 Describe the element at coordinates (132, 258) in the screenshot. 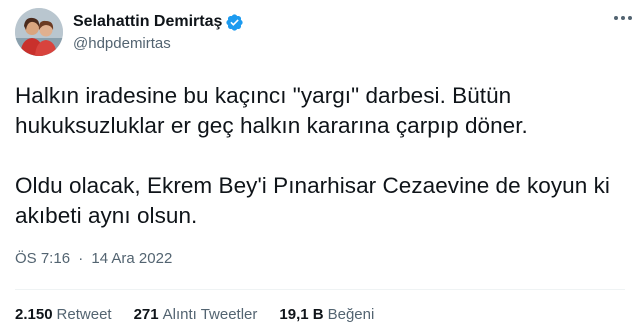

I see `tweet-date: 14 Ara 2022` at that location.